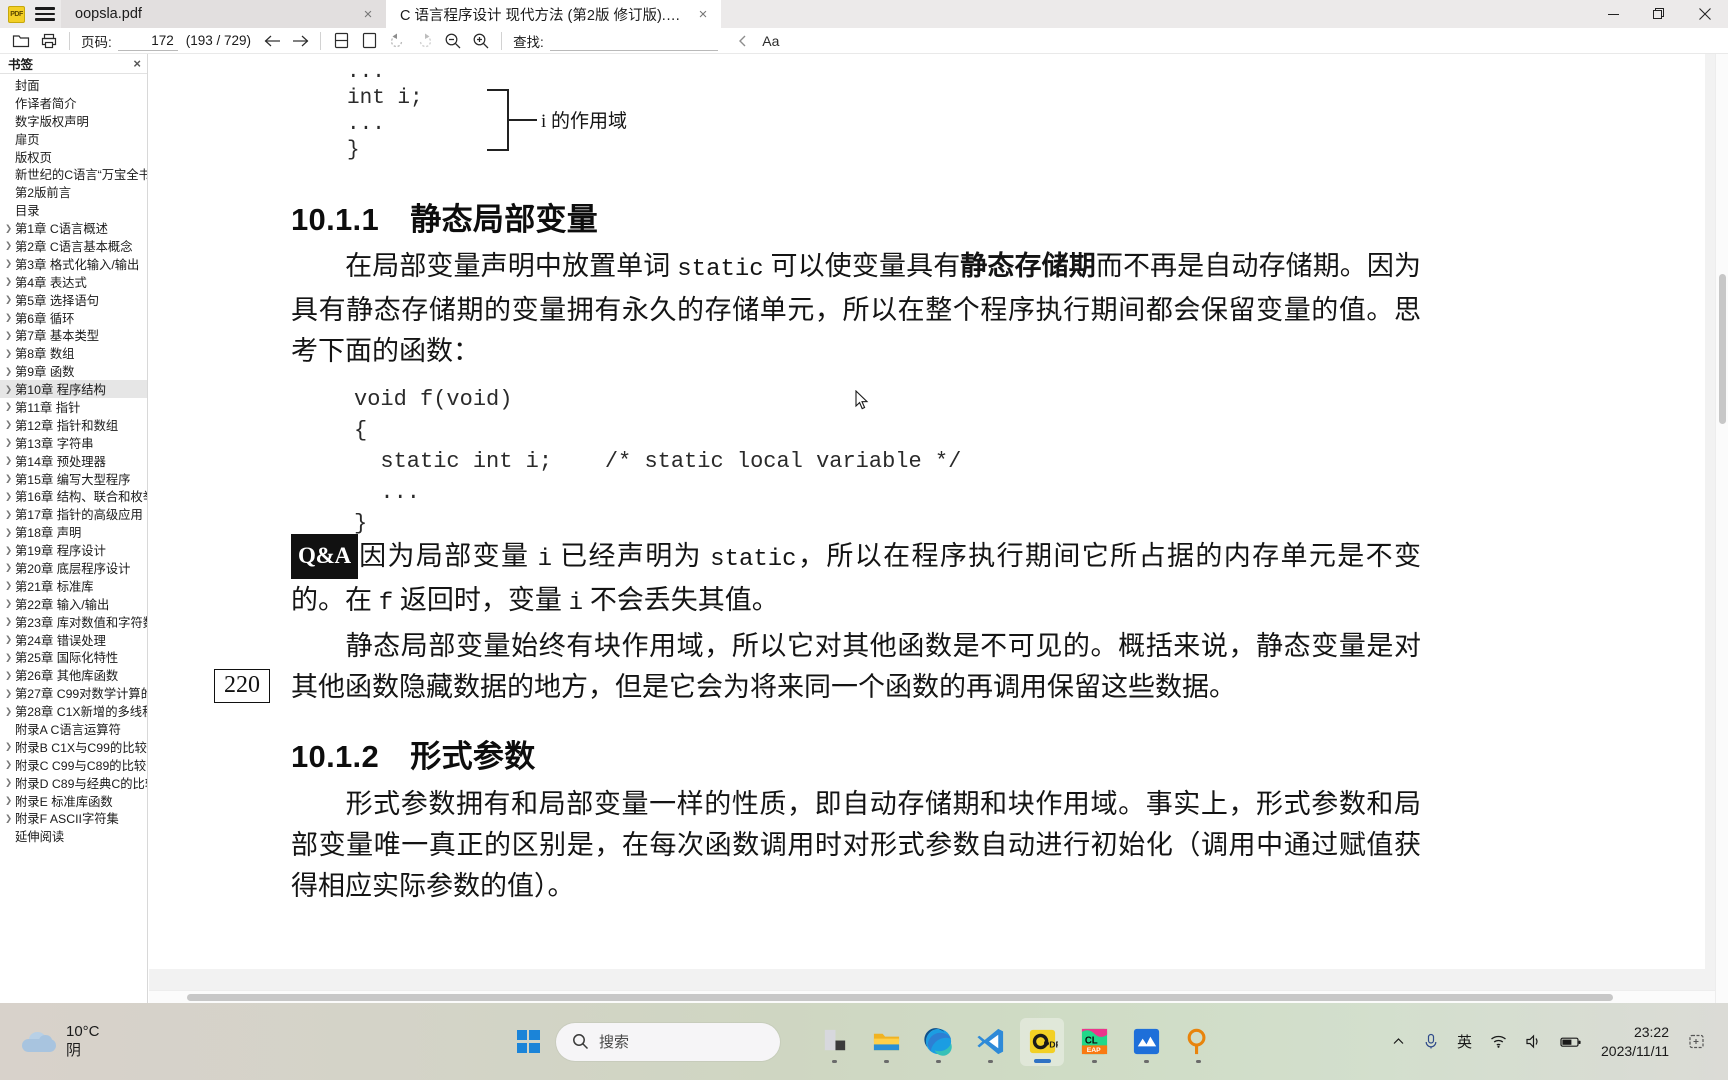  Describe the element at coordinates (137, 63) in the screenshot. I see `bookmarks-close-icon: ×` at that location.